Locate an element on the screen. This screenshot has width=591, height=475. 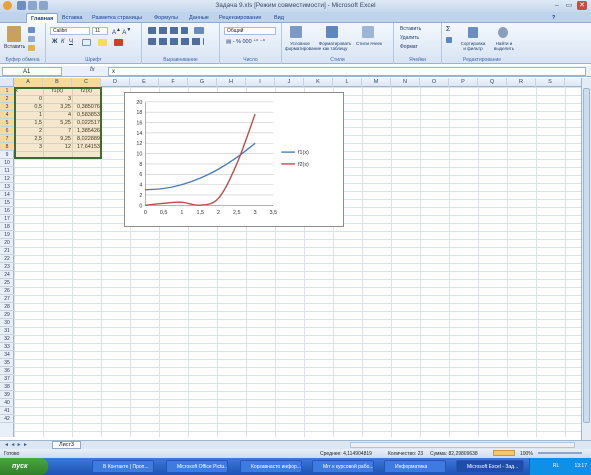
column-header: M is located at coordinates (376, 82).